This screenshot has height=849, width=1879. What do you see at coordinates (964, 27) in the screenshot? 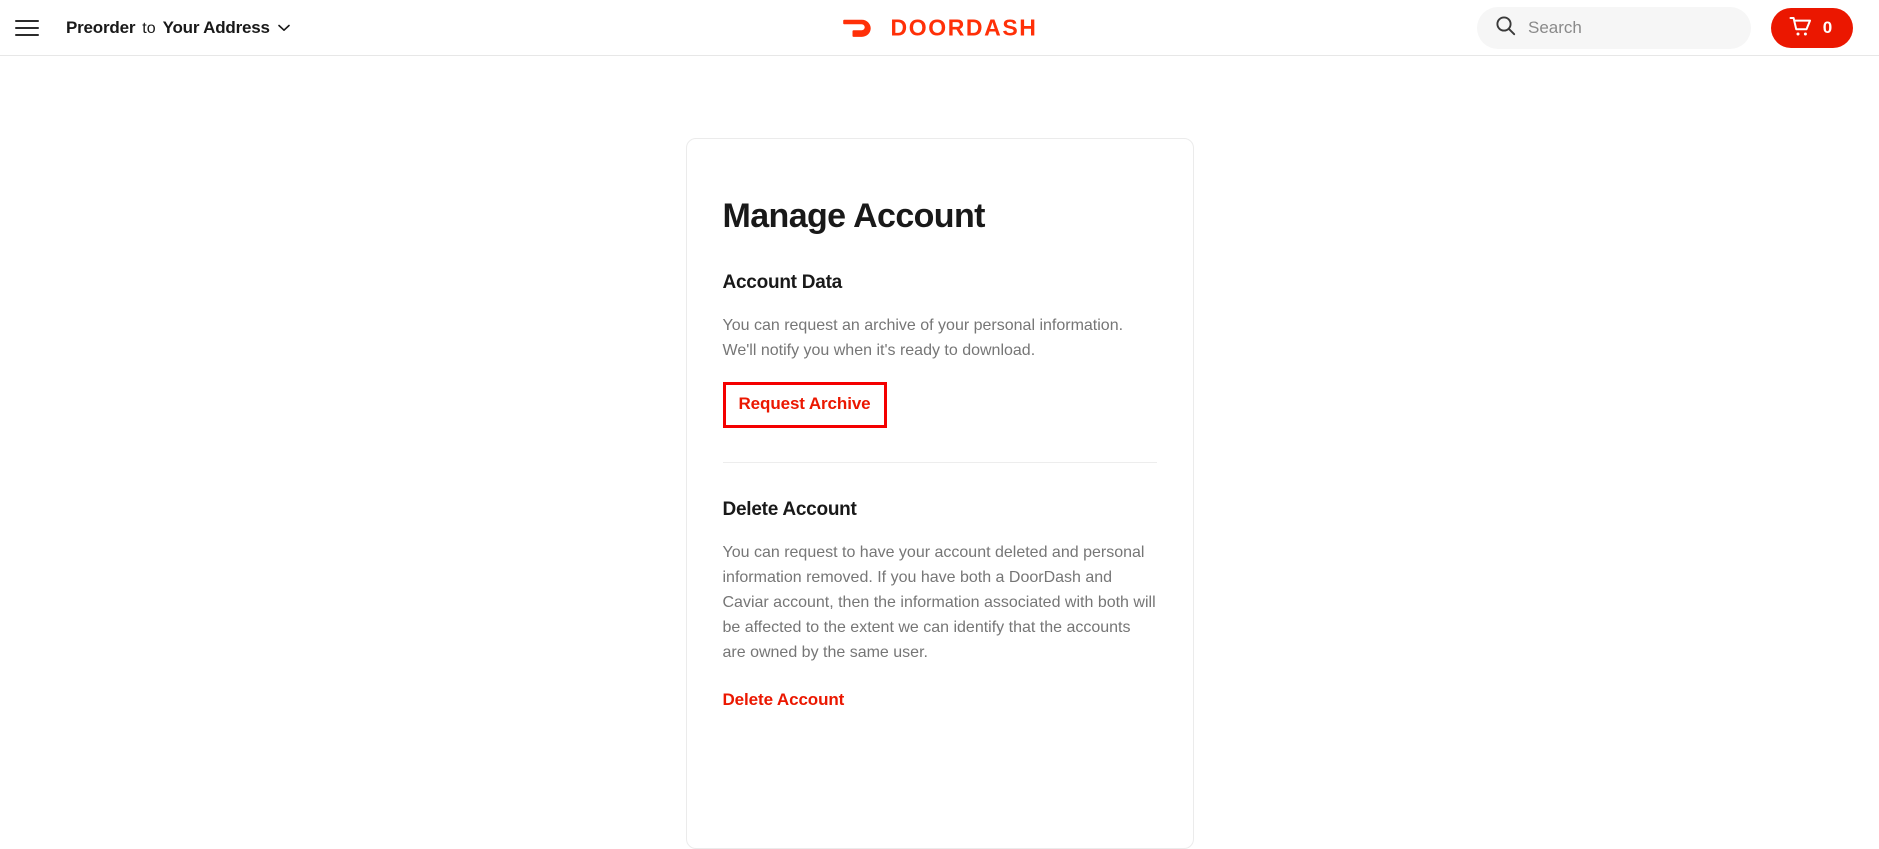
I see `doordash-wordmark: DOORDASH` at bounding box center [964, 27].